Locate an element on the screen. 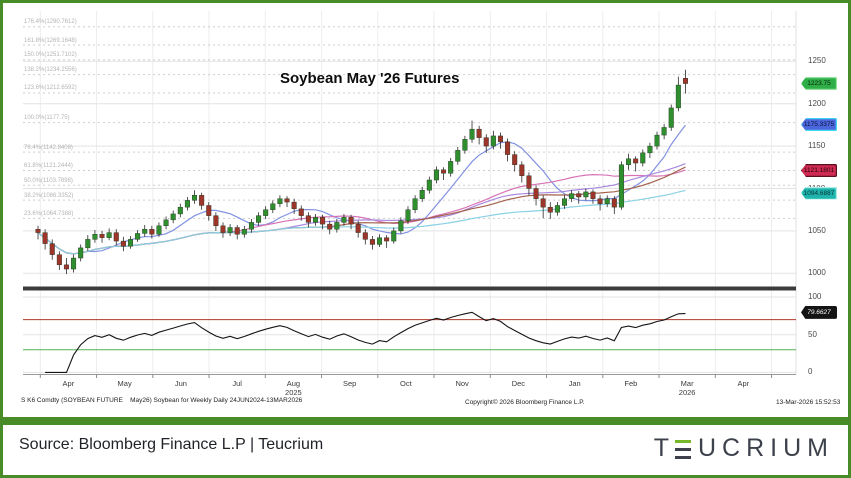 This screenshot has height=478, width=851. ma-fast-price-label: 1175.3375 is located at coordinates (819, 125).